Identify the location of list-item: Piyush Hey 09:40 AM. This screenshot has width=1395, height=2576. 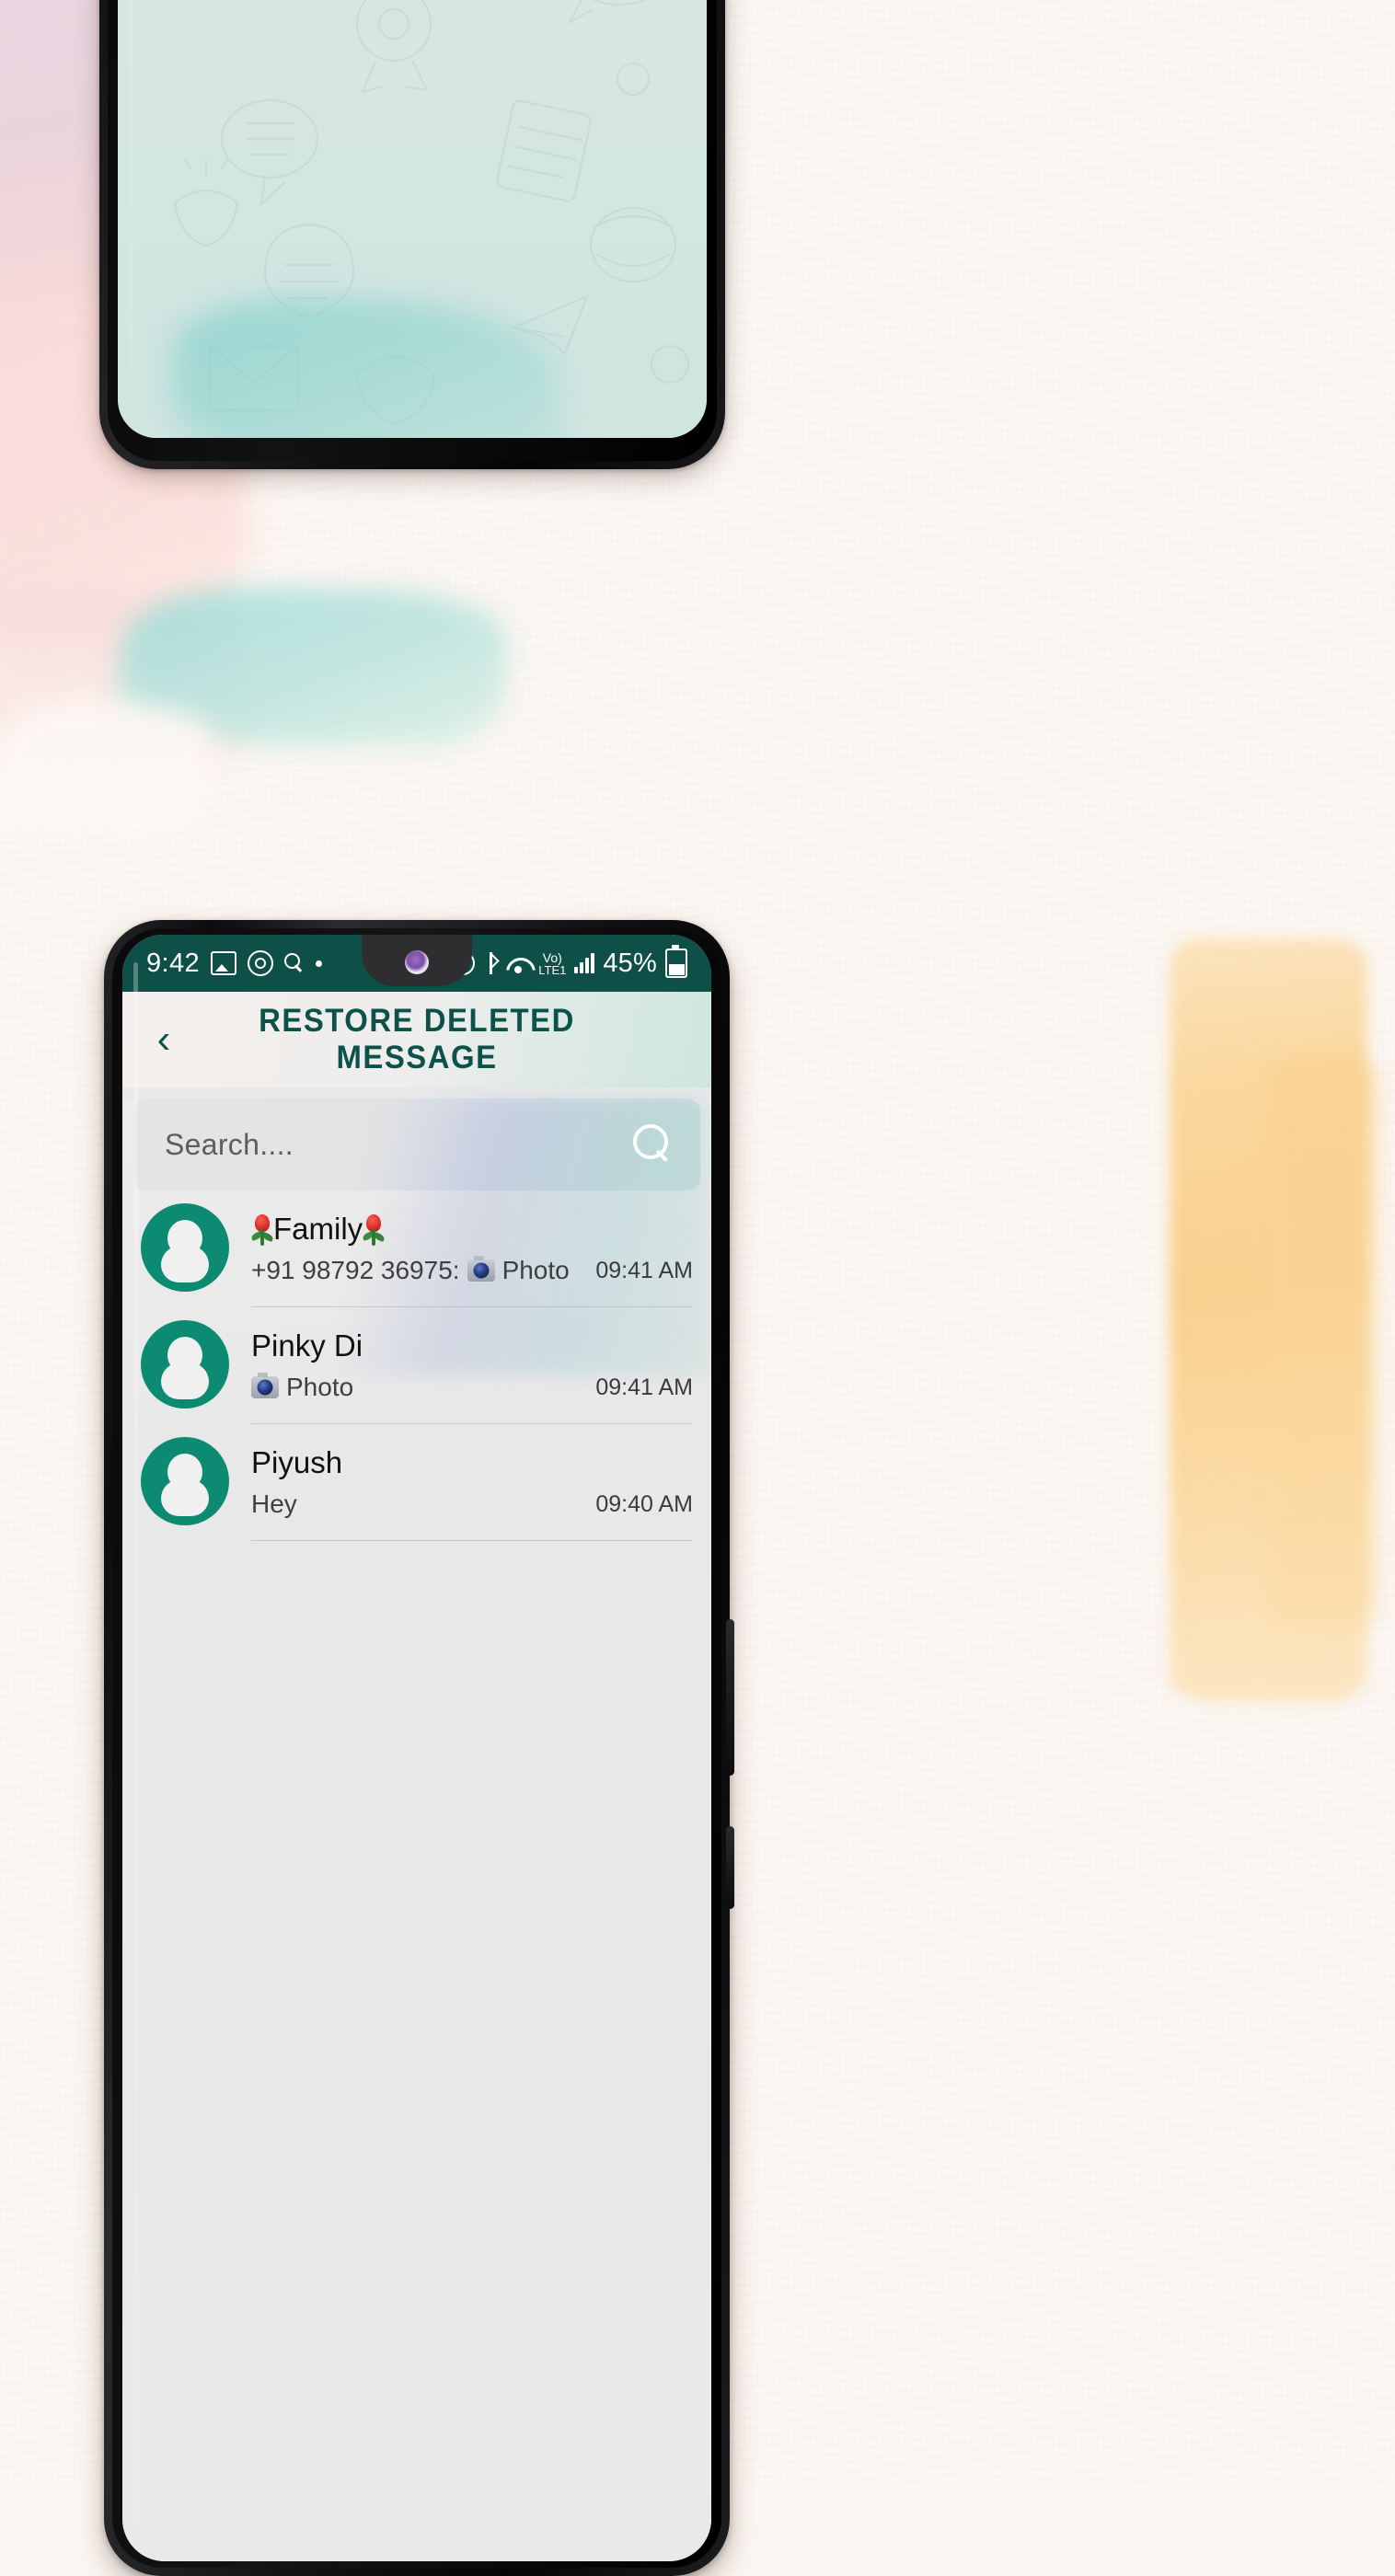
(417, 1474).